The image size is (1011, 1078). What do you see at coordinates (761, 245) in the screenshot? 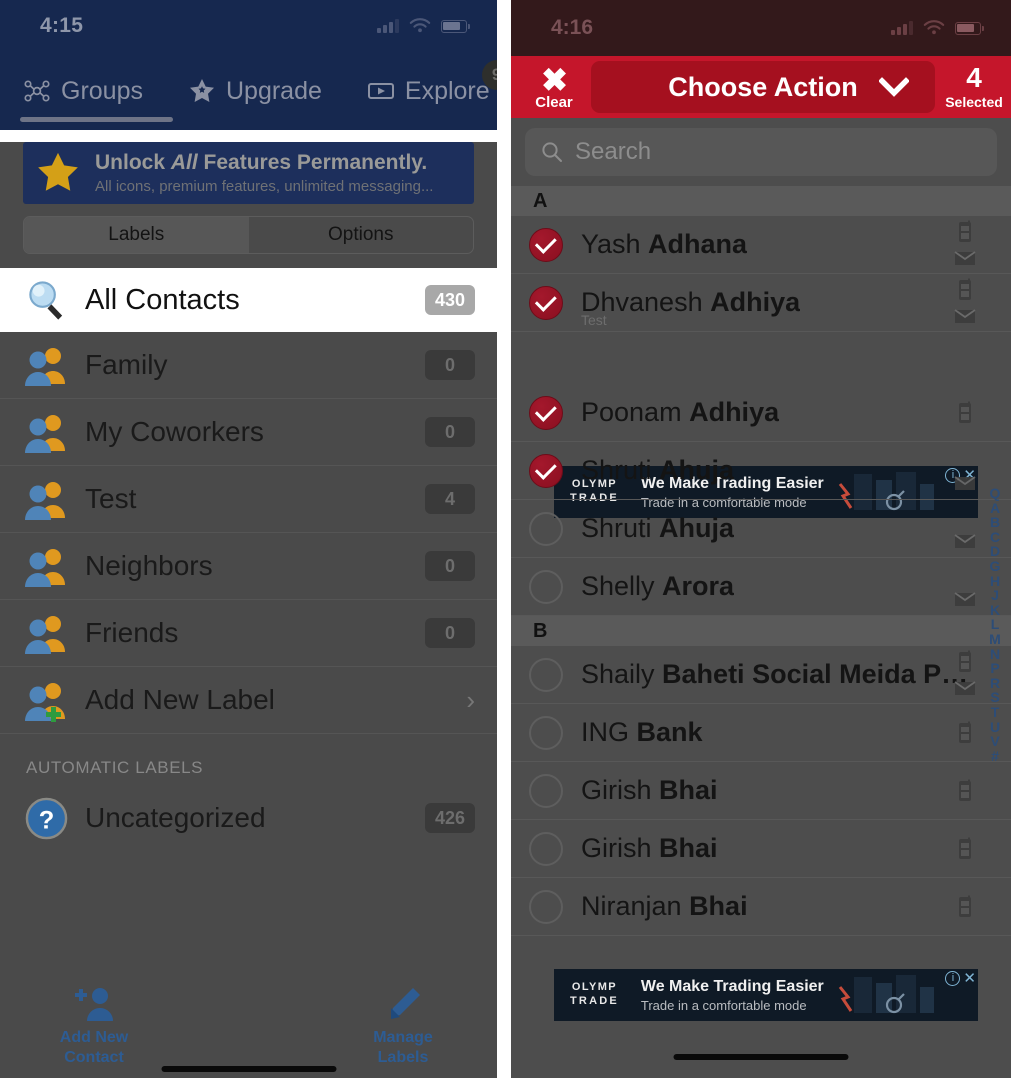
I see `contact-row: Yash Adhana` at bounding box center [761, 245].